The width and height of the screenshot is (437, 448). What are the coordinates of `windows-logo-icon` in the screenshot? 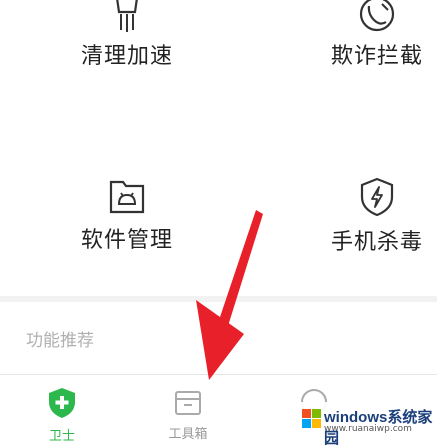 It's located at (312, 421).